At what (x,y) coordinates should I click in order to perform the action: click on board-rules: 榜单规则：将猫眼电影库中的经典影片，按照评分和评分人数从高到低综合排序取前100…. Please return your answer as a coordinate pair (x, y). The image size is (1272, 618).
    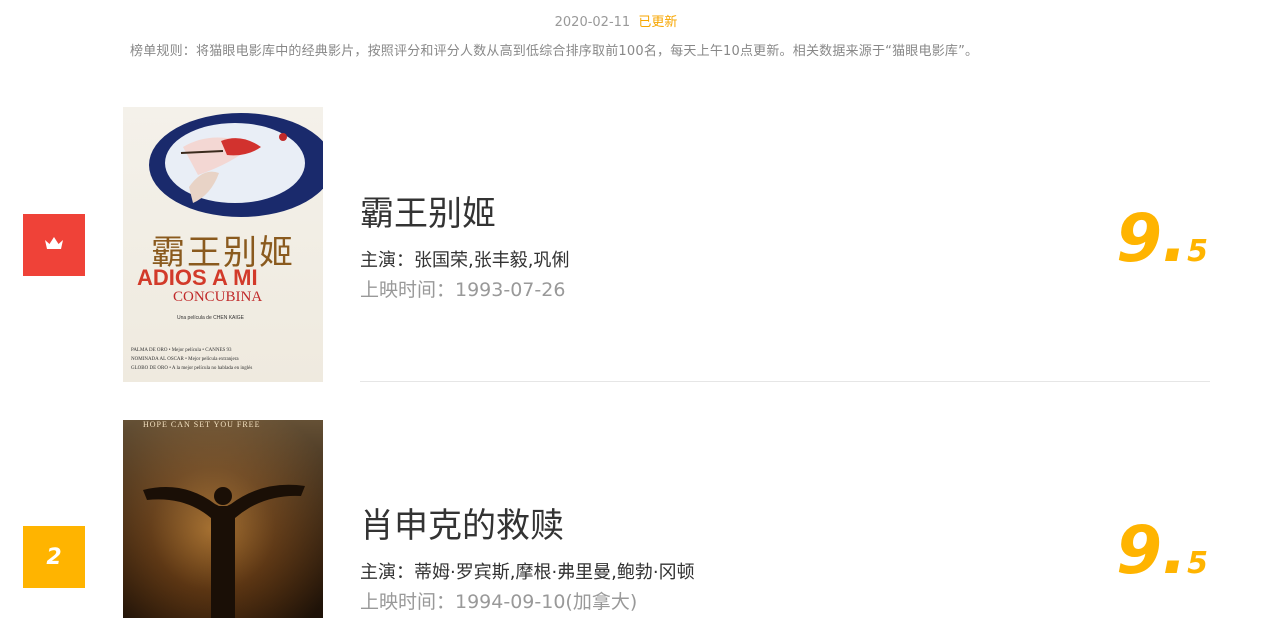
    Looking at the image, I should click on (554, 51).